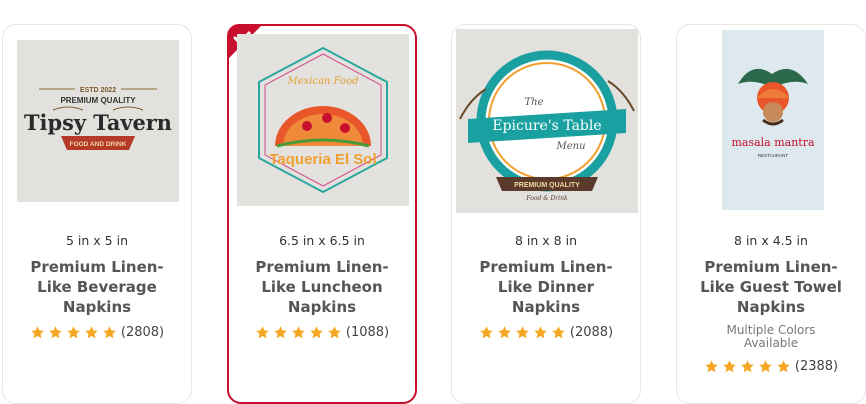 The width and height of the screenshot is (866, 404). I want to click on logo-banner-text: FOOD AND DRINK, so click(98, 144).